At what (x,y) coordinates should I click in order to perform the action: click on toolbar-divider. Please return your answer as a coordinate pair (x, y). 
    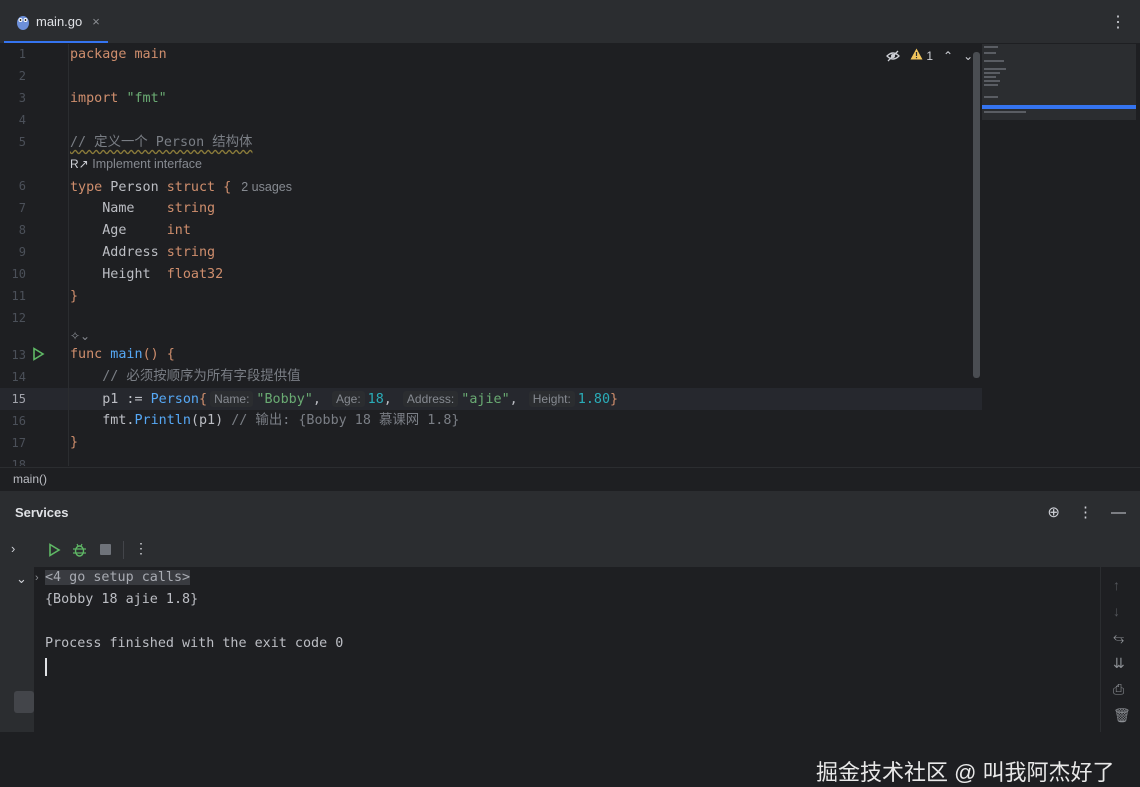
    Looking at the image, I should click on (123, 550).